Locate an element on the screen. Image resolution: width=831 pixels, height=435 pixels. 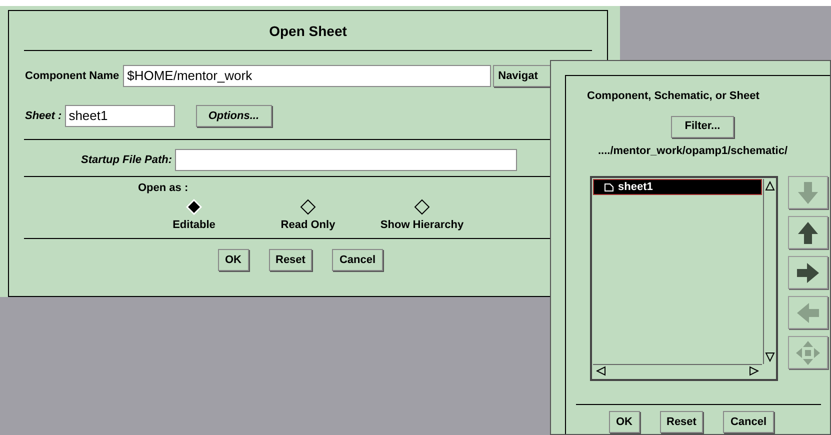
input-field: $HOME/mentor_work is located at coordinates (307, 76).